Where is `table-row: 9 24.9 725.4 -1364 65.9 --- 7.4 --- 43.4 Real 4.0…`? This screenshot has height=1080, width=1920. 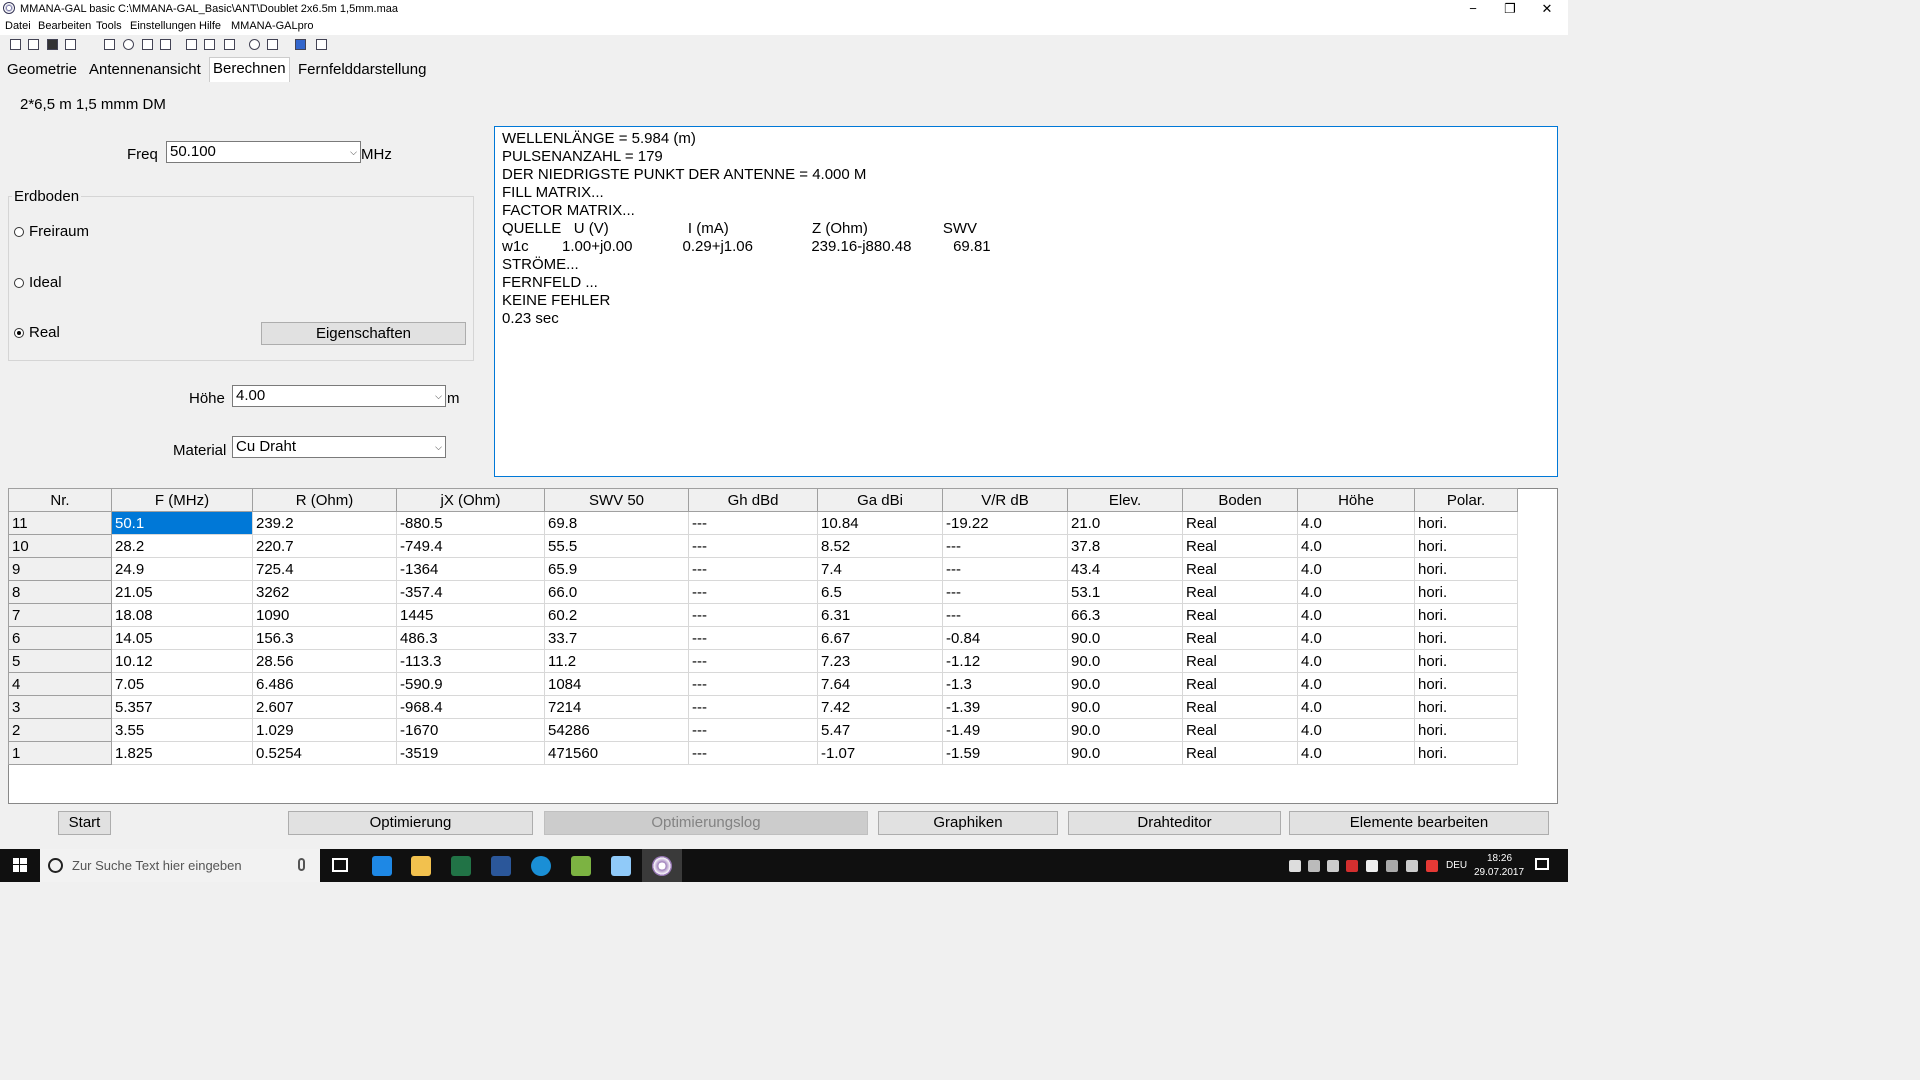
table-row: 9 24.9 725.4 -1364 65.9 --- 7.4 --- 43.4 Real 4.0… is located at coordinates (763, 569).